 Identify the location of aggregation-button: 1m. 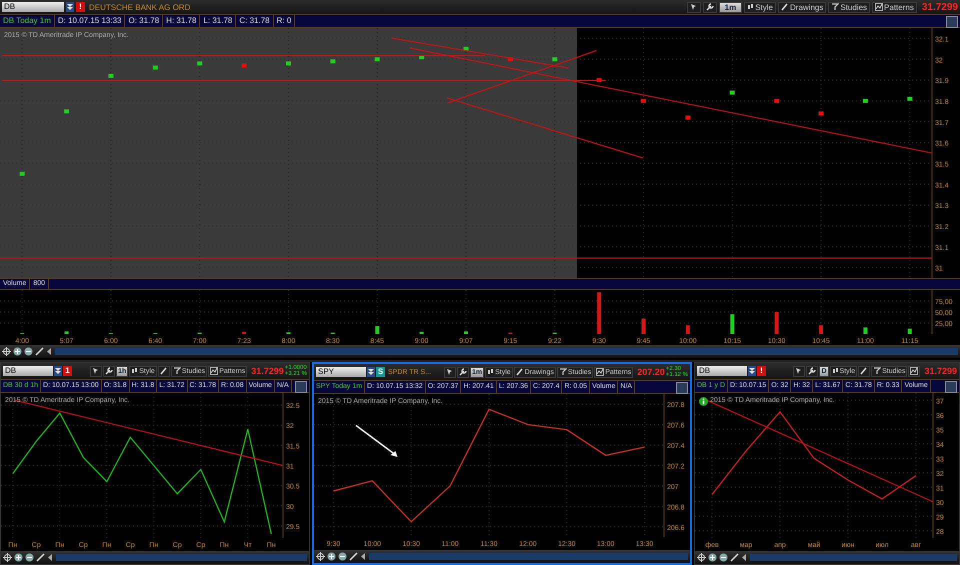
(730, 7).